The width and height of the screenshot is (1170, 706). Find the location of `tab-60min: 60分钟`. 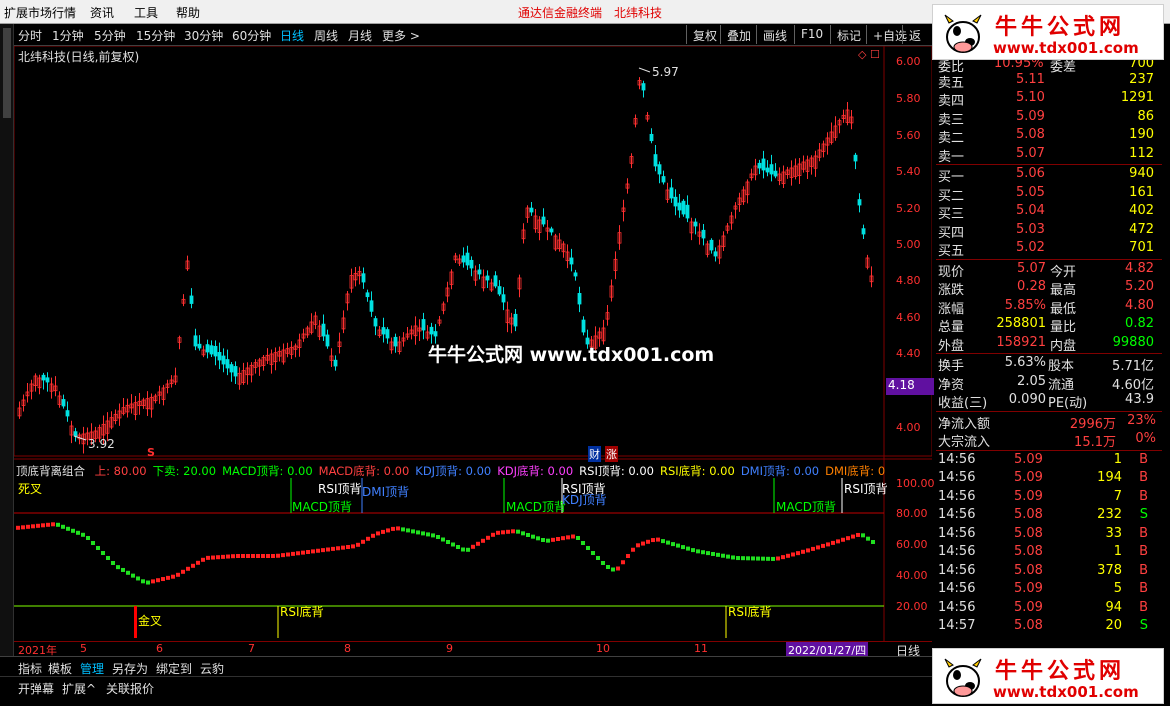

tab-60min: 60分钟 is located at coordinates (251, 35).